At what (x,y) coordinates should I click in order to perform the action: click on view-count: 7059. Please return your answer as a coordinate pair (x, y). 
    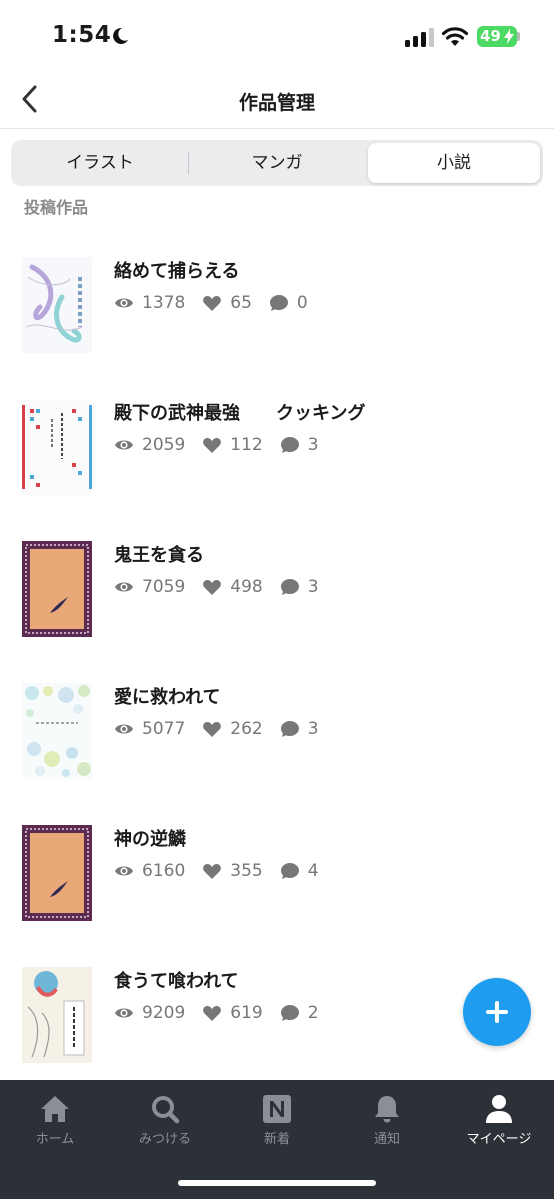
    Looking at the image, I should click on (164, 587).